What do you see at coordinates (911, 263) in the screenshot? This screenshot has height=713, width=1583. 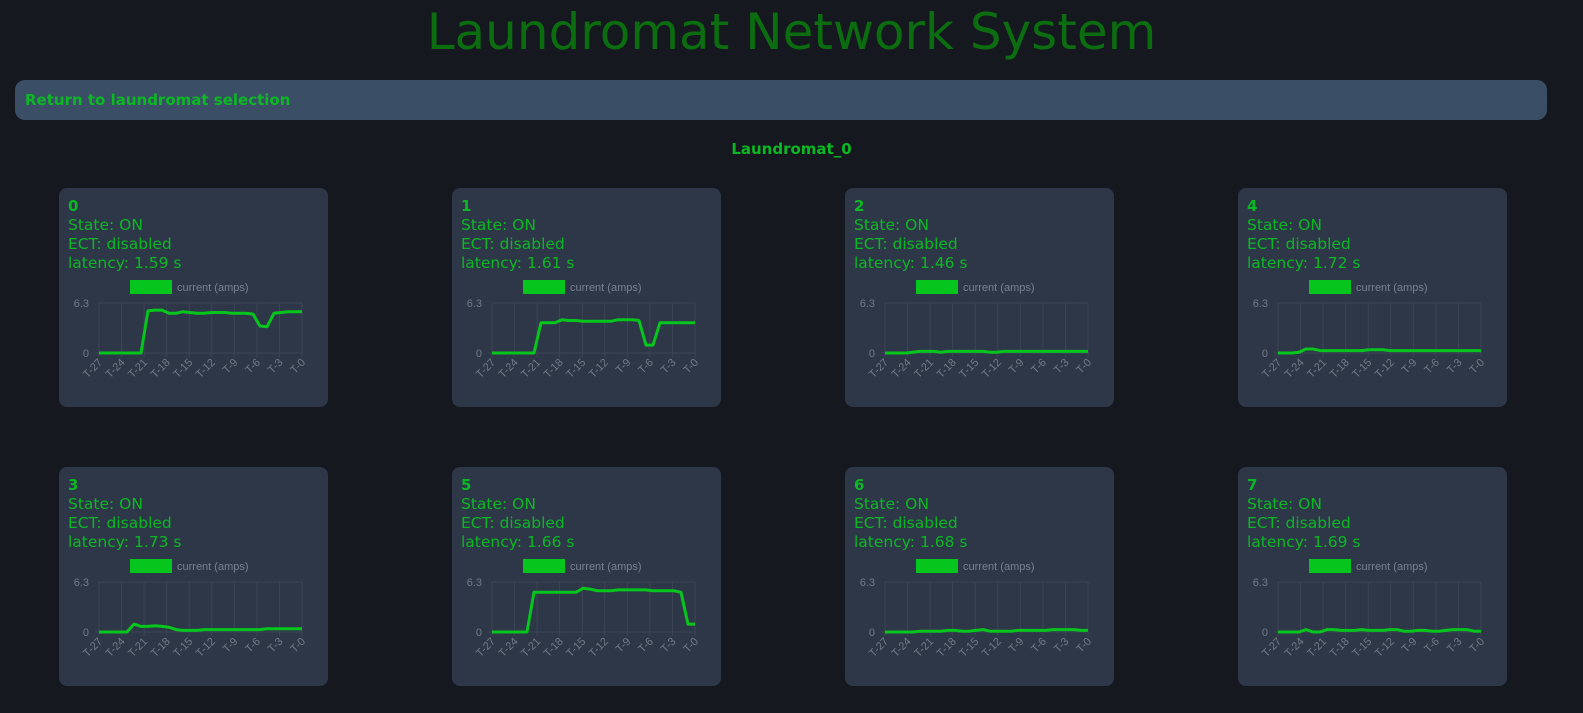 I see `machine-latency: latency: 1.46 s` at bounding box center [911, 263].